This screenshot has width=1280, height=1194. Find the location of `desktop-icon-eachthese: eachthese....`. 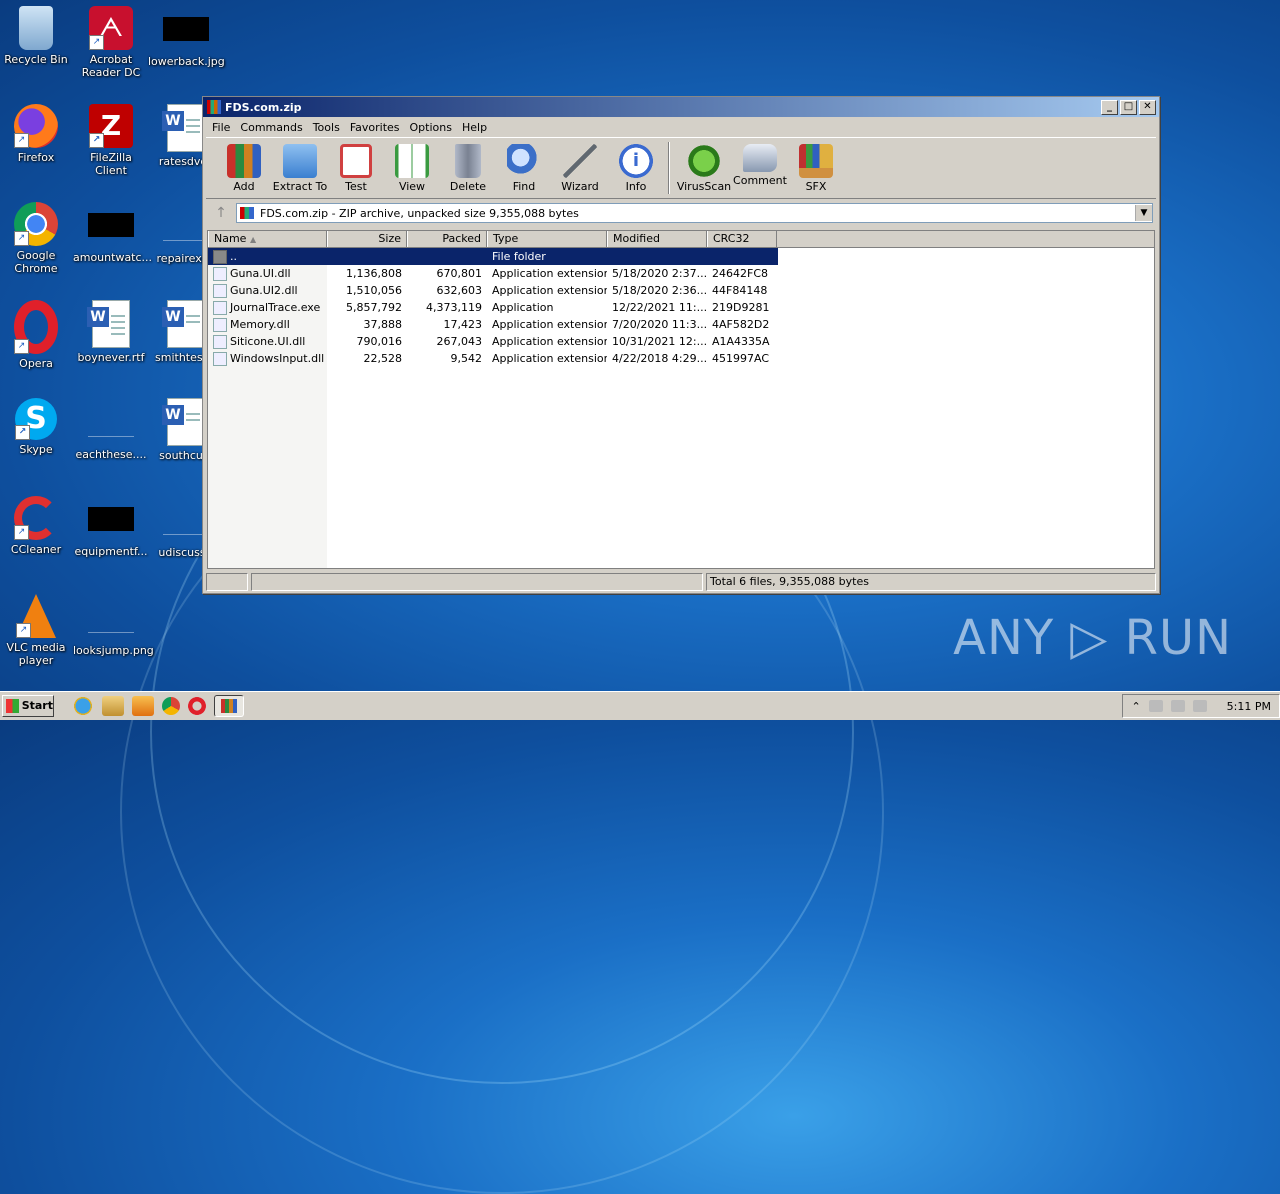

desktop-icon-eachthese: eachthese.... is located at coordinates (111, 429).